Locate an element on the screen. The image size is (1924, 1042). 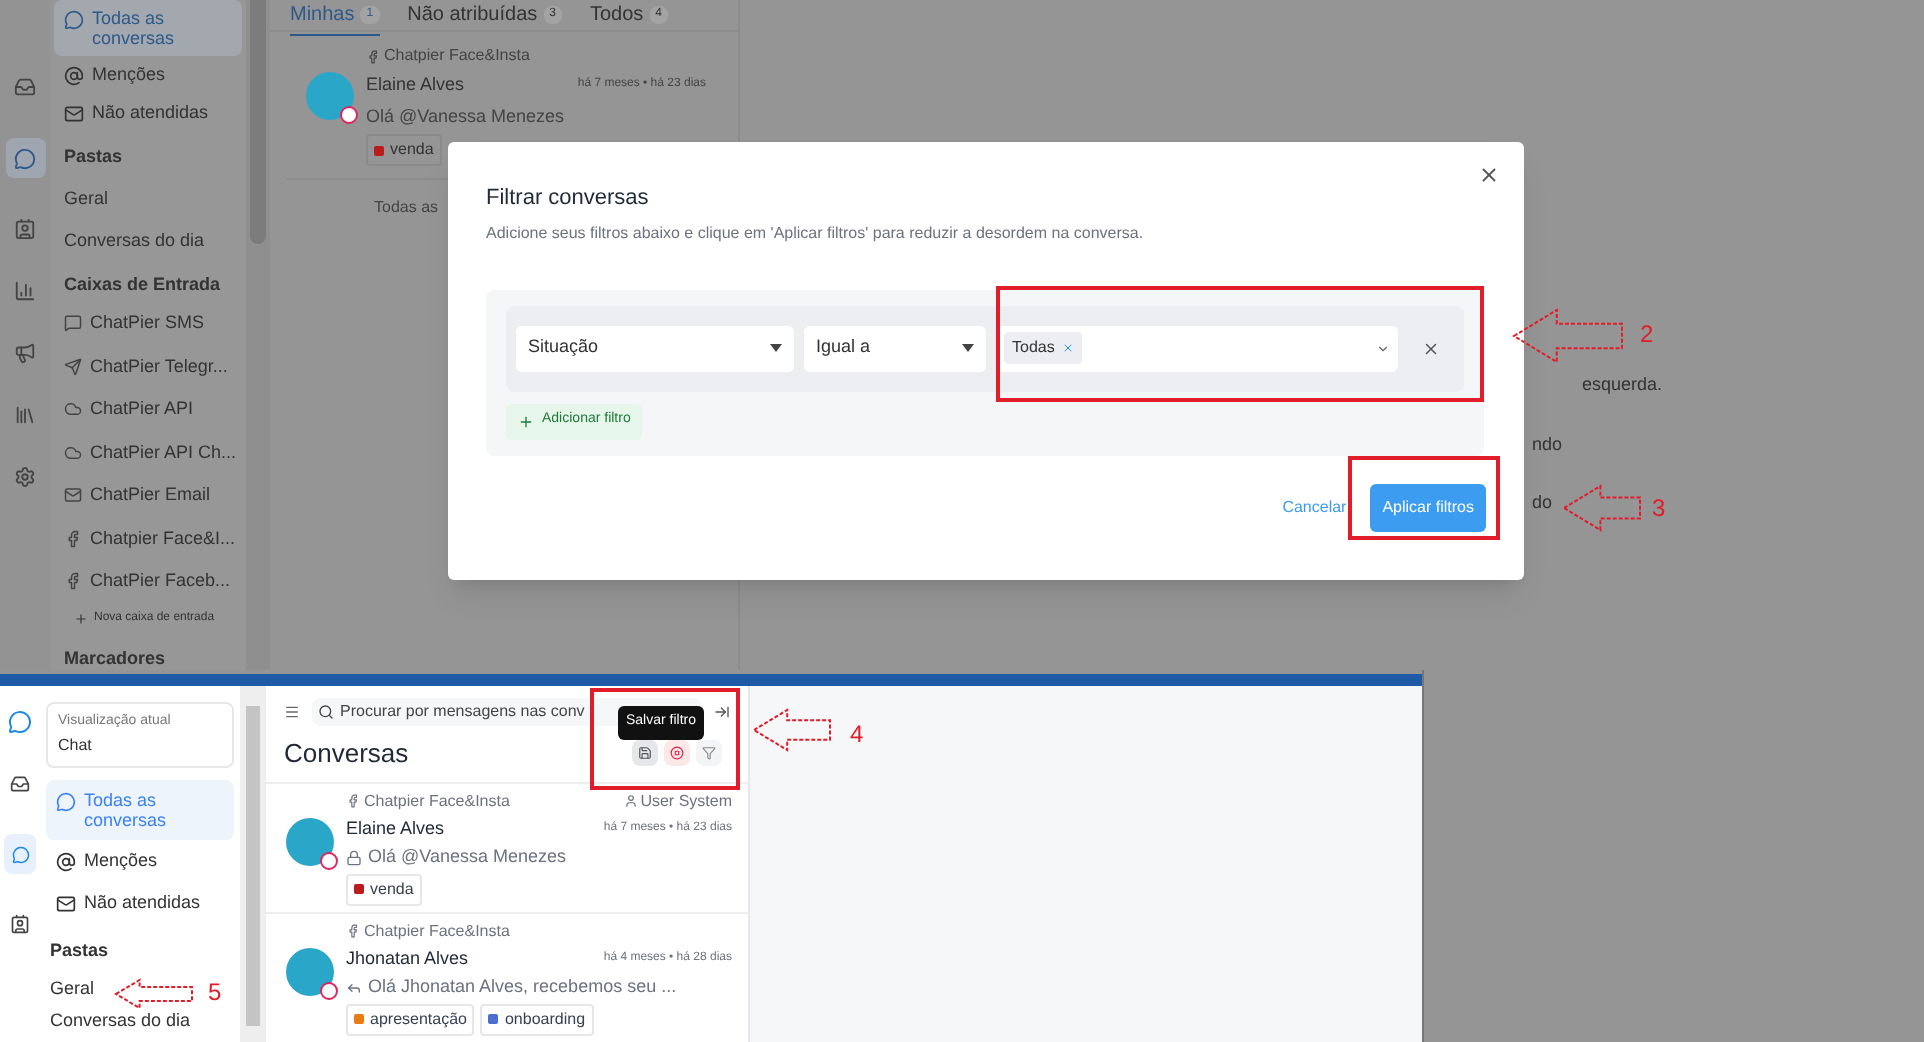
dialog-title: Filtrar conversas is located at coordinates (568, 199).